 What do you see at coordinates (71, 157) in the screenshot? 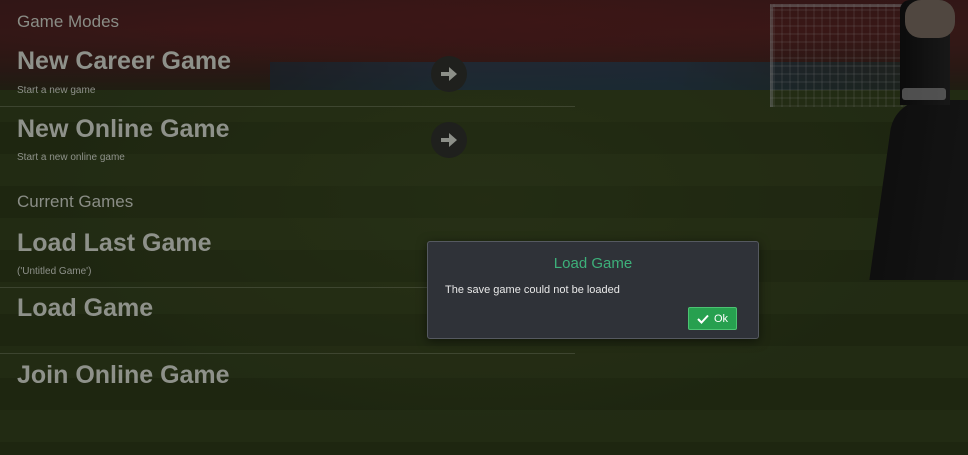
I see `menu-item-subtitle: Start a new online game` at bounding box center [71, 157].